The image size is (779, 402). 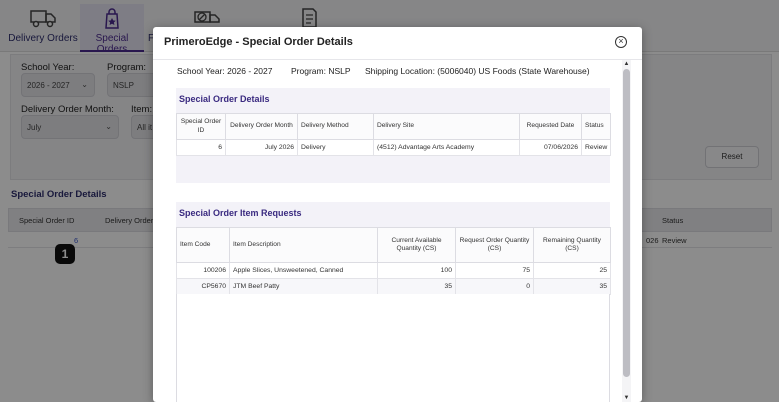 I want to click on item-code: 100206, so click(x=203, y=270).